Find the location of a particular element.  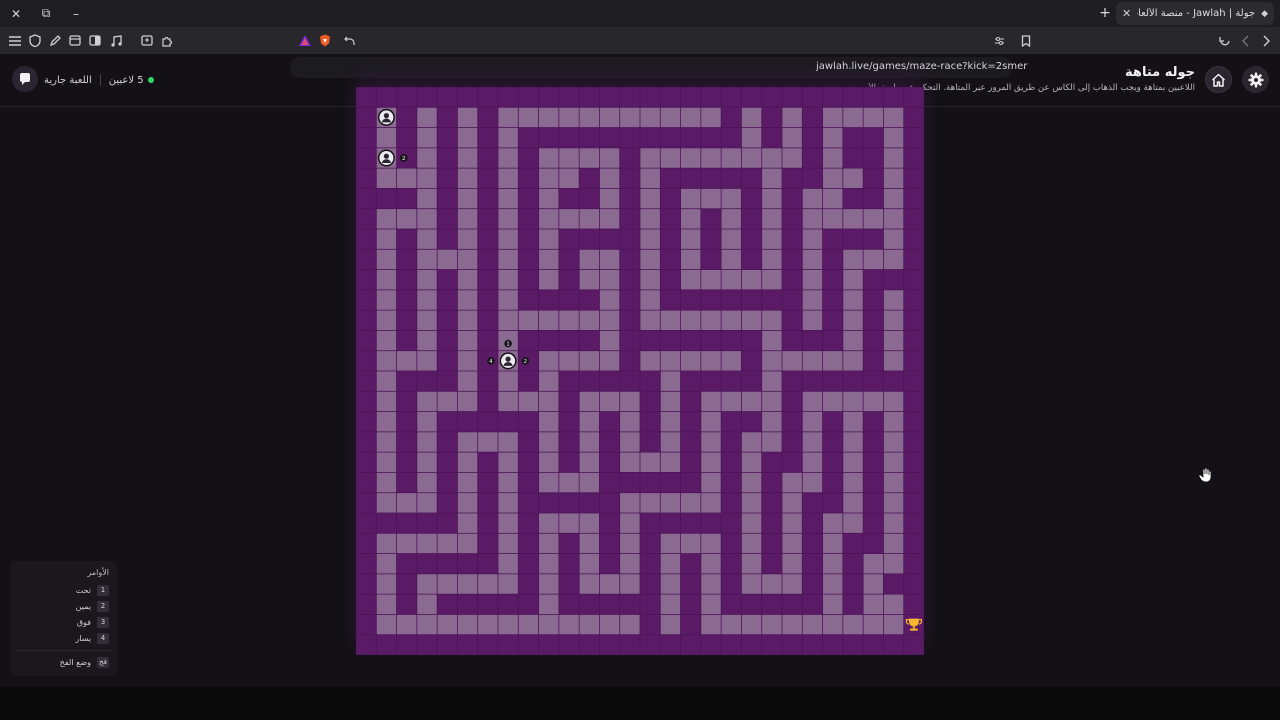

menu-icon is located at coordinates (14, 40).